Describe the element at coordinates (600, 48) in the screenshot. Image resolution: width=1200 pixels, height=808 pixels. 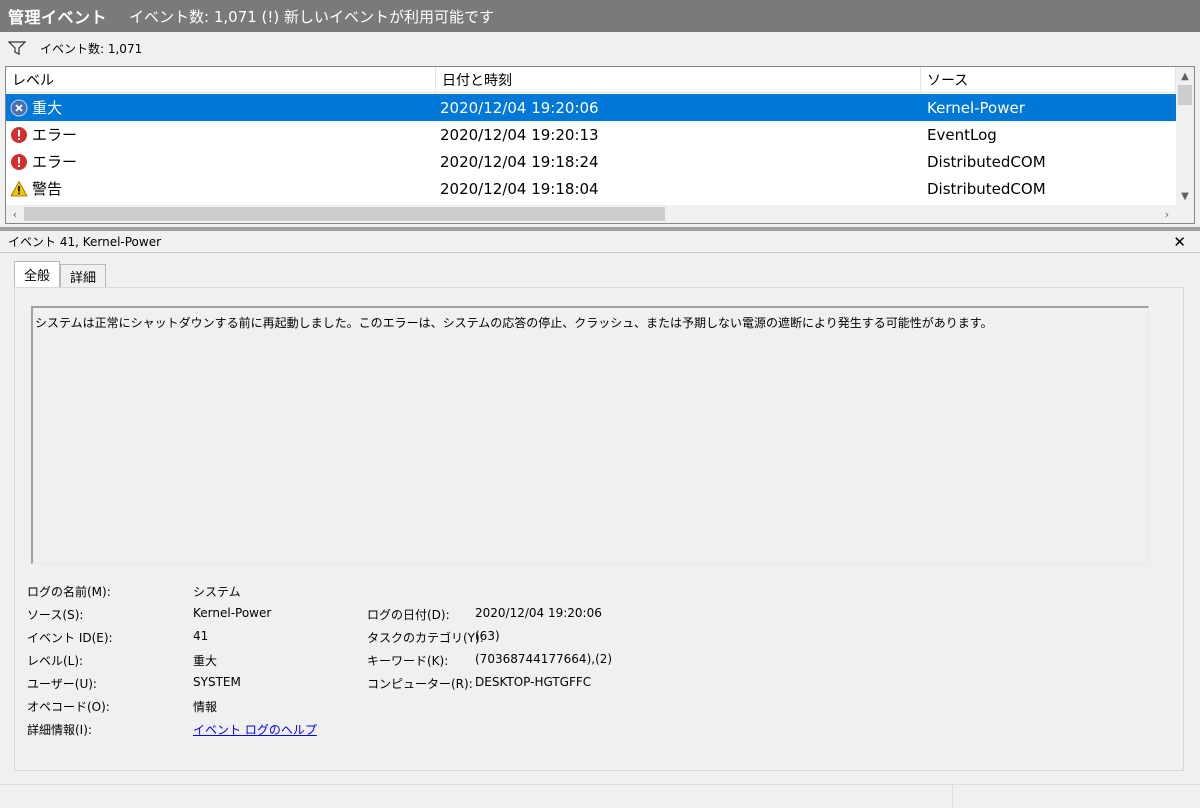
I see `filter-bar: イベント数: 1,071` at that location.